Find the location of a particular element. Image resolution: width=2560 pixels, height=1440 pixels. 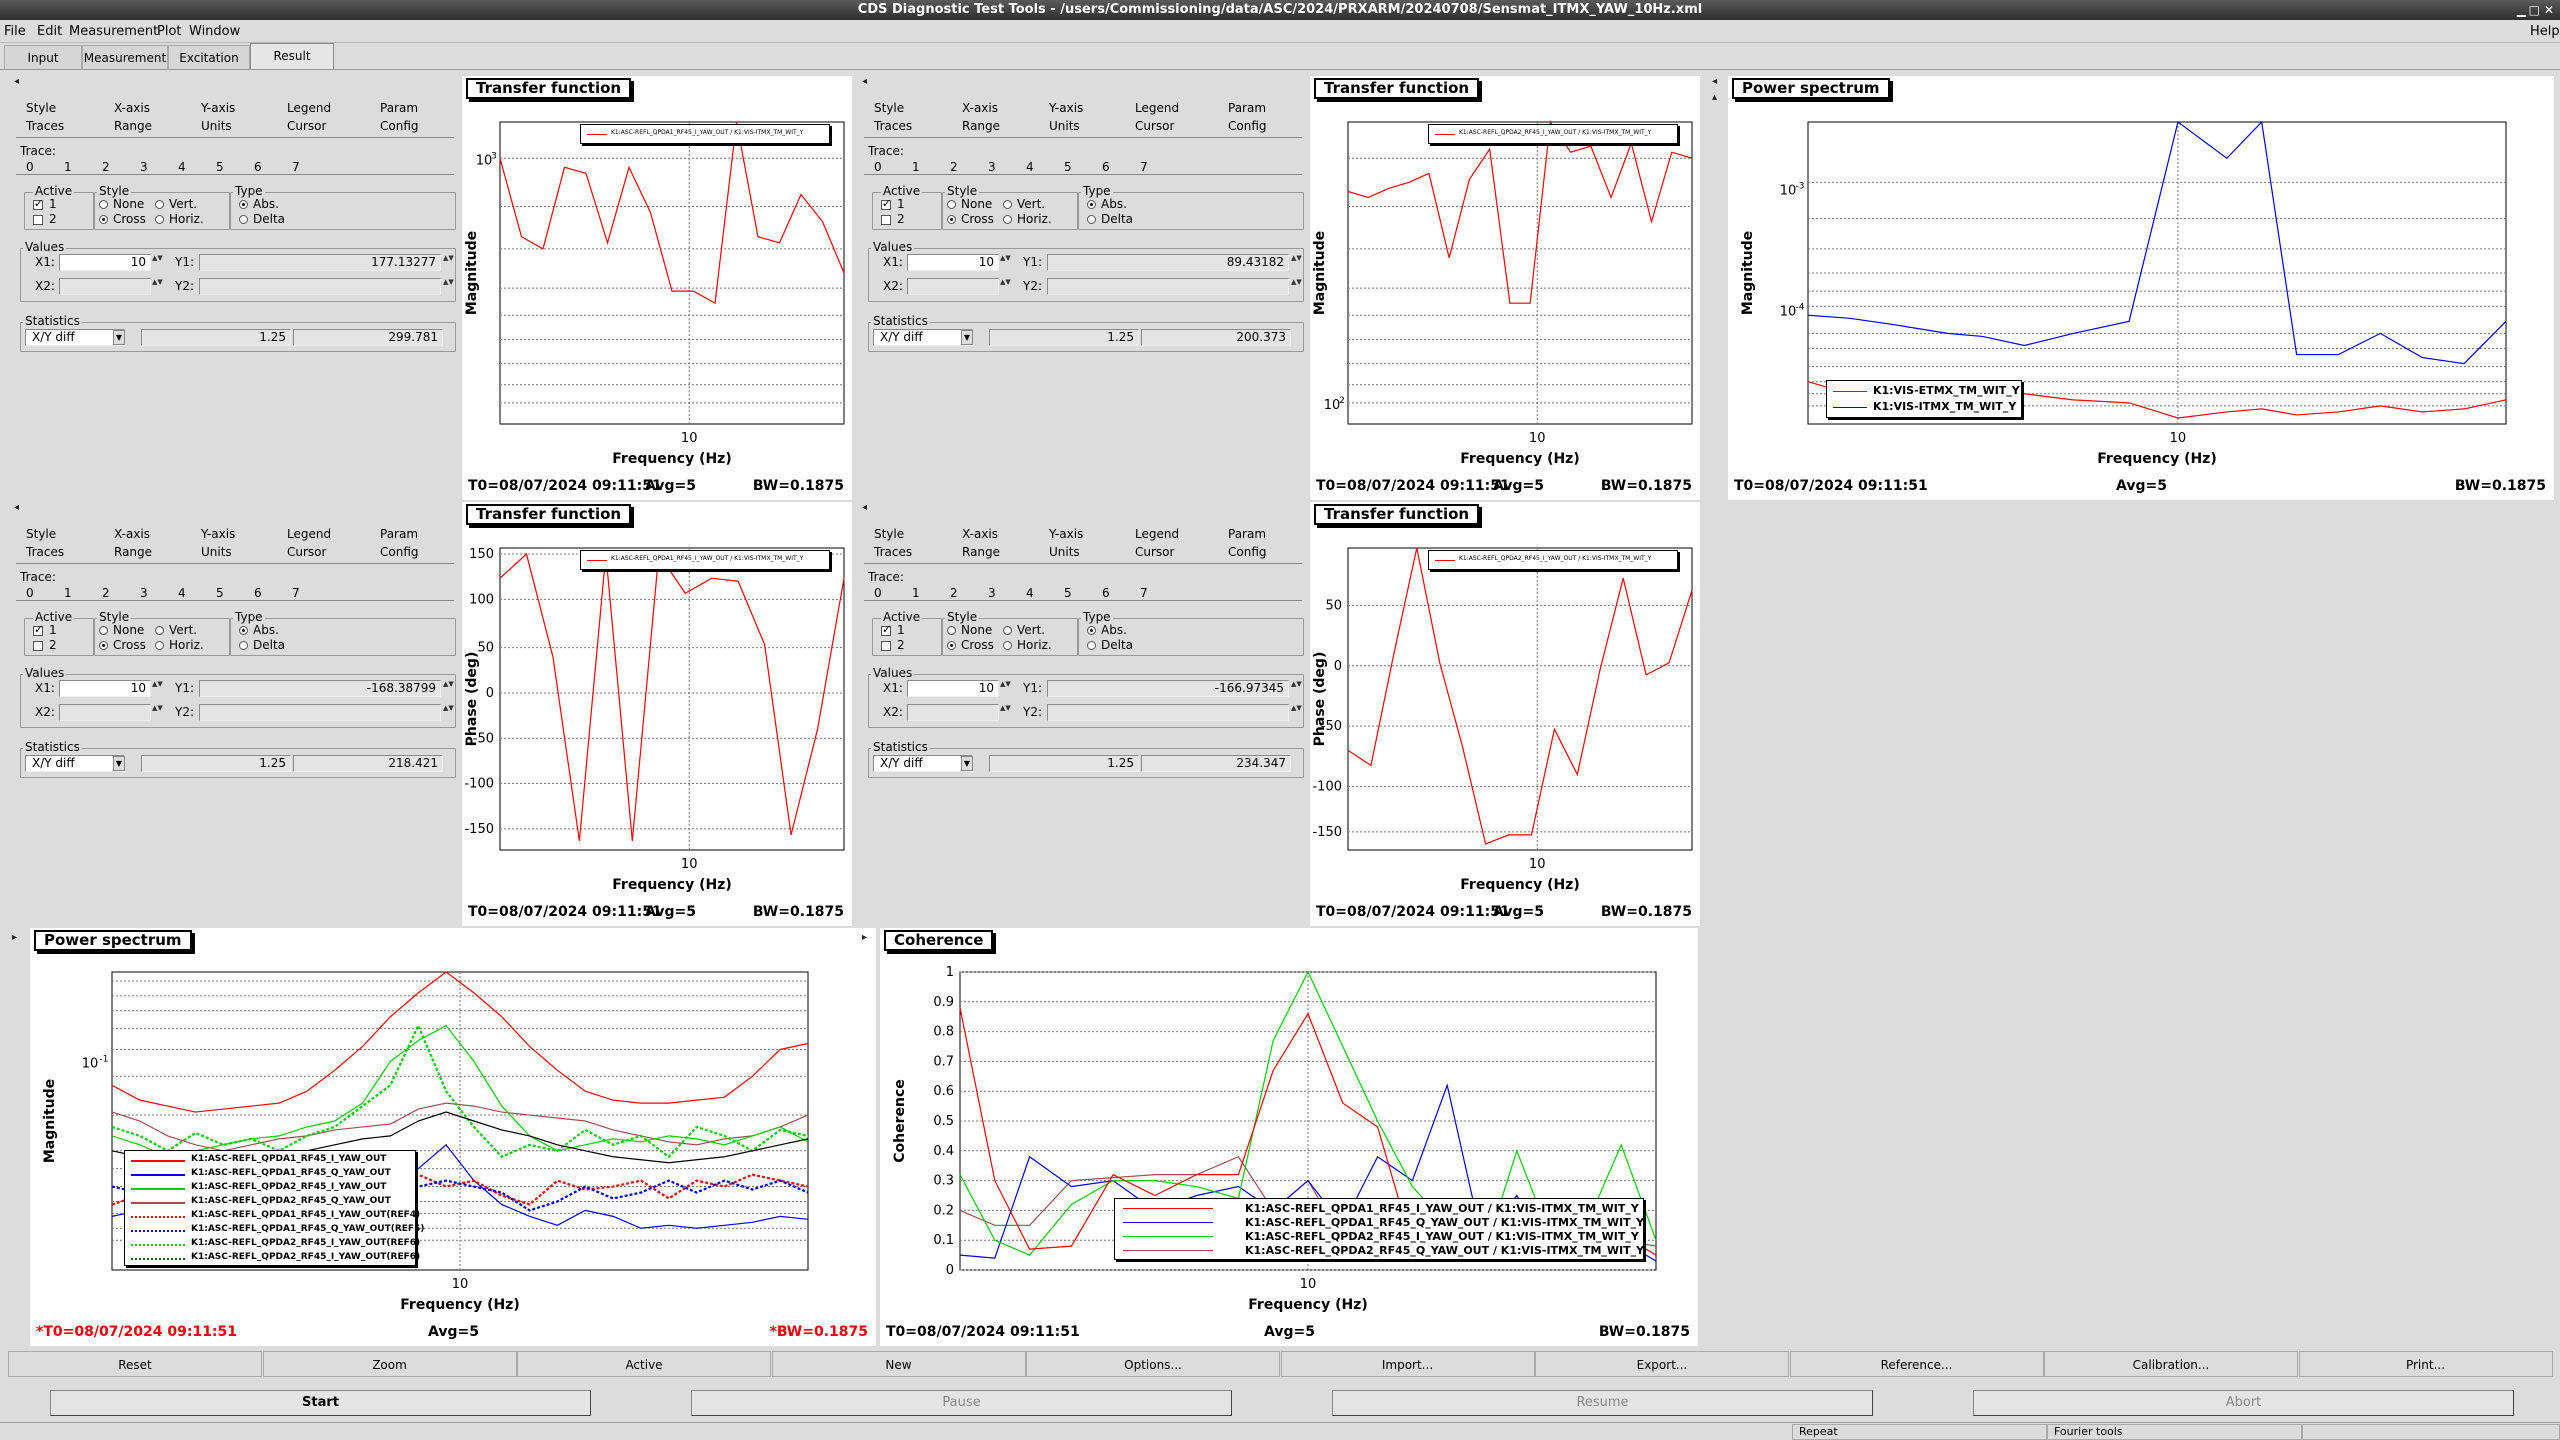

trace-tab: 3 is located at coordinates (144, 167).